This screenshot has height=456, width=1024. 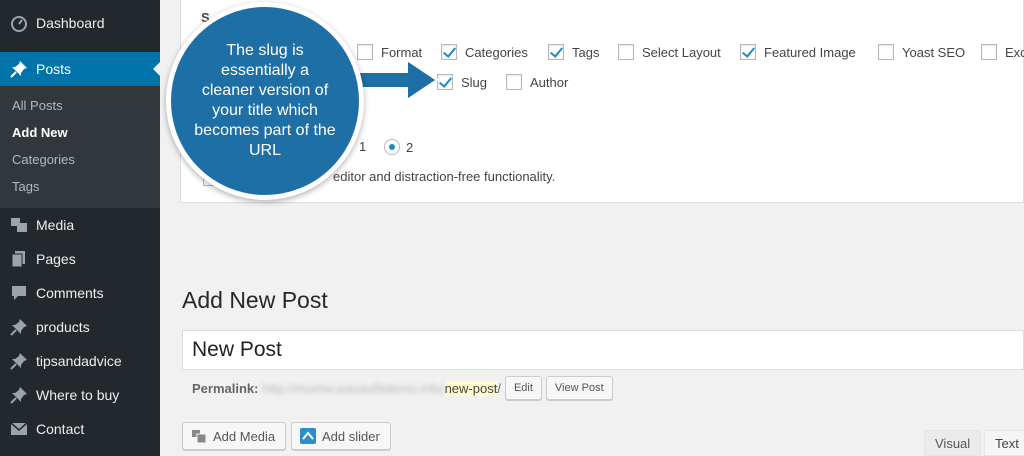 What do you see at coordinates (810, 52) in the screenshot?
I see `option-label: Featured Image` at bounding box center [810, 52].